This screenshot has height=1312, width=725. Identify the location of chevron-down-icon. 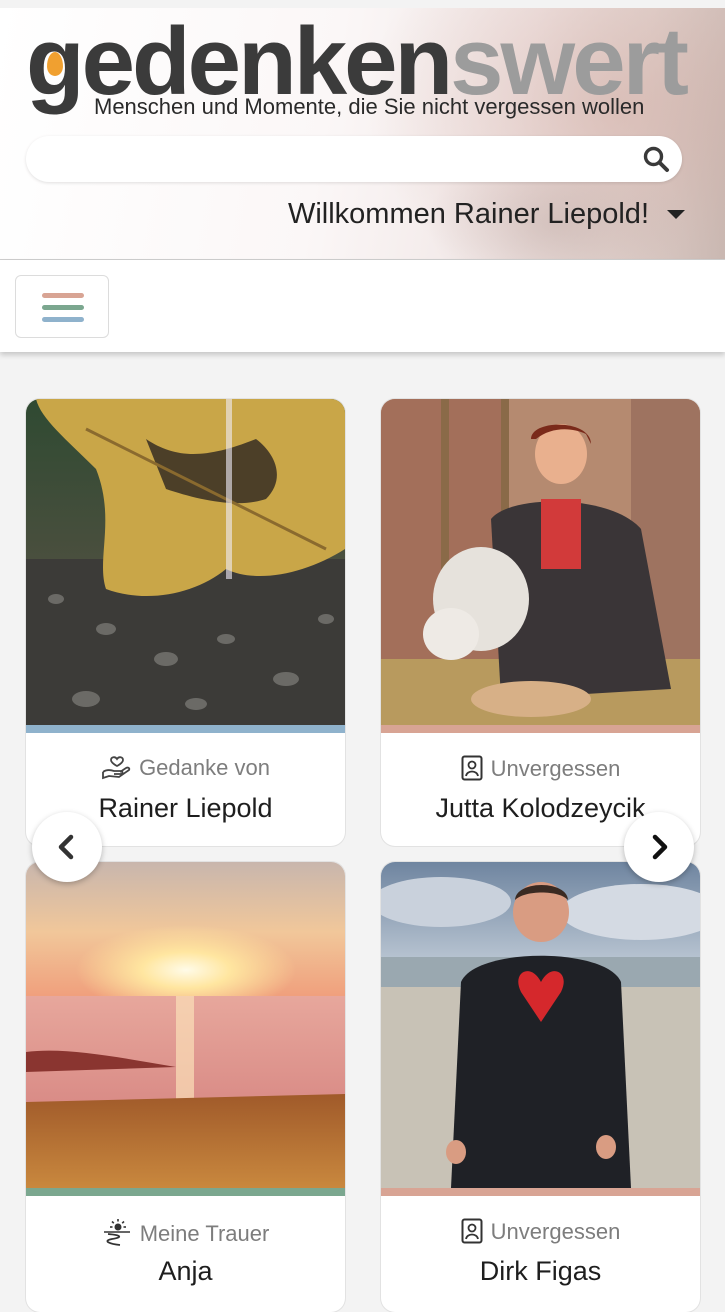
(676, 214).